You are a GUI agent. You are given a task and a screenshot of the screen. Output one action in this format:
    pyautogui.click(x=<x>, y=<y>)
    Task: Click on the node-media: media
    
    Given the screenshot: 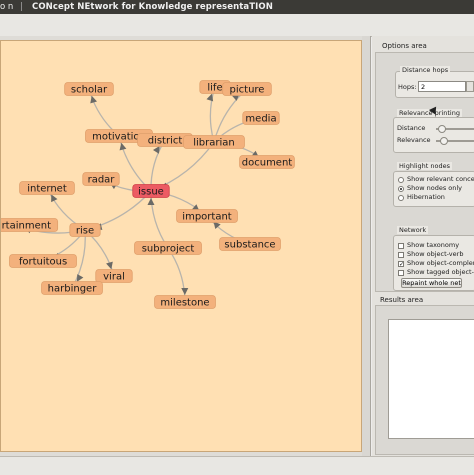 What is the action you would take?
    pyautogui.click(x=261, y=118)
    